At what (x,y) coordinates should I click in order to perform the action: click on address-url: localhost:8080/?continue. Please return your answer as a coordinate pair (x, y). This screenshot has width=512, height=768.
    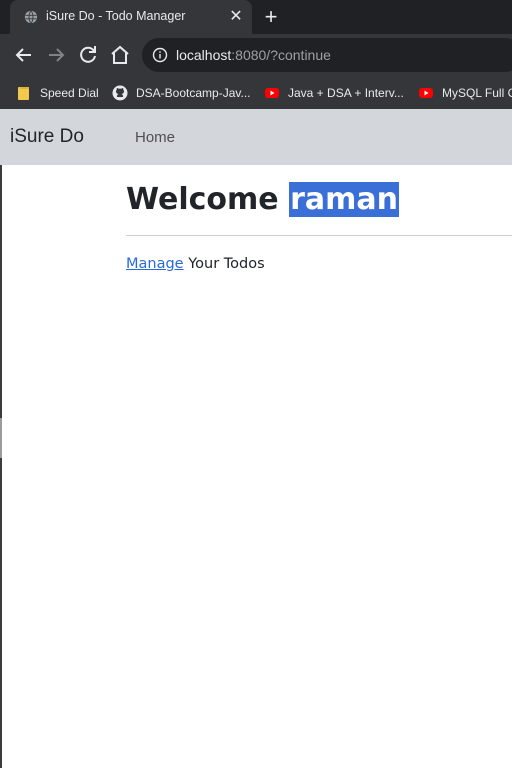
    Looking at the image, I should click on (253, 55).